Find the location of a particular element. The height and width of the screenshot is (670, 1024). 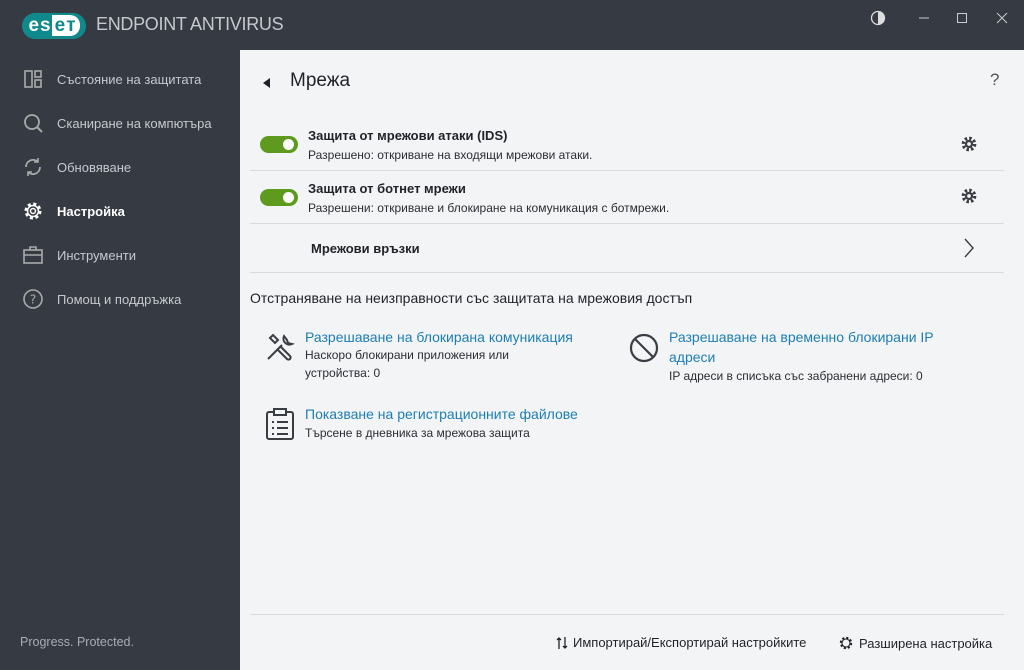

theme-toggle-icon is located at coordinates (878, 18).